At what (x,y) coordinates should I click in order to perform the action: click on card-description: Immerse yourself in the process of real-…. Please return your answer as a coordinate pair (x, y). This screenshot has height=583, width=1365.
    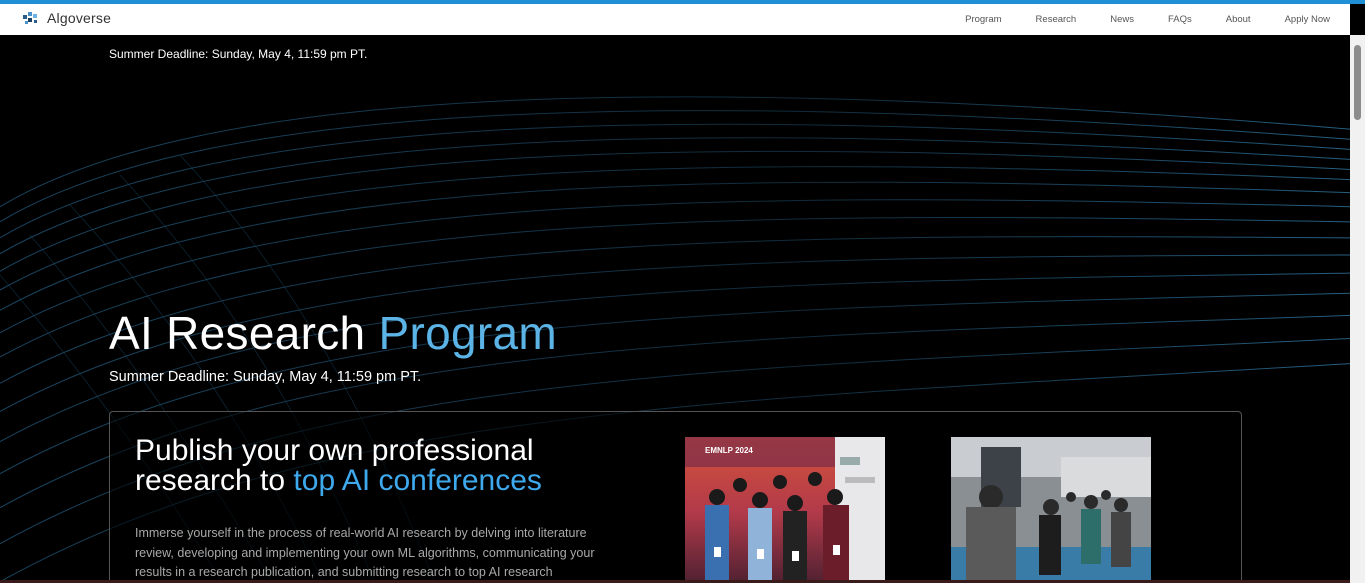
    Looking at the image, I should click on (365, 552).